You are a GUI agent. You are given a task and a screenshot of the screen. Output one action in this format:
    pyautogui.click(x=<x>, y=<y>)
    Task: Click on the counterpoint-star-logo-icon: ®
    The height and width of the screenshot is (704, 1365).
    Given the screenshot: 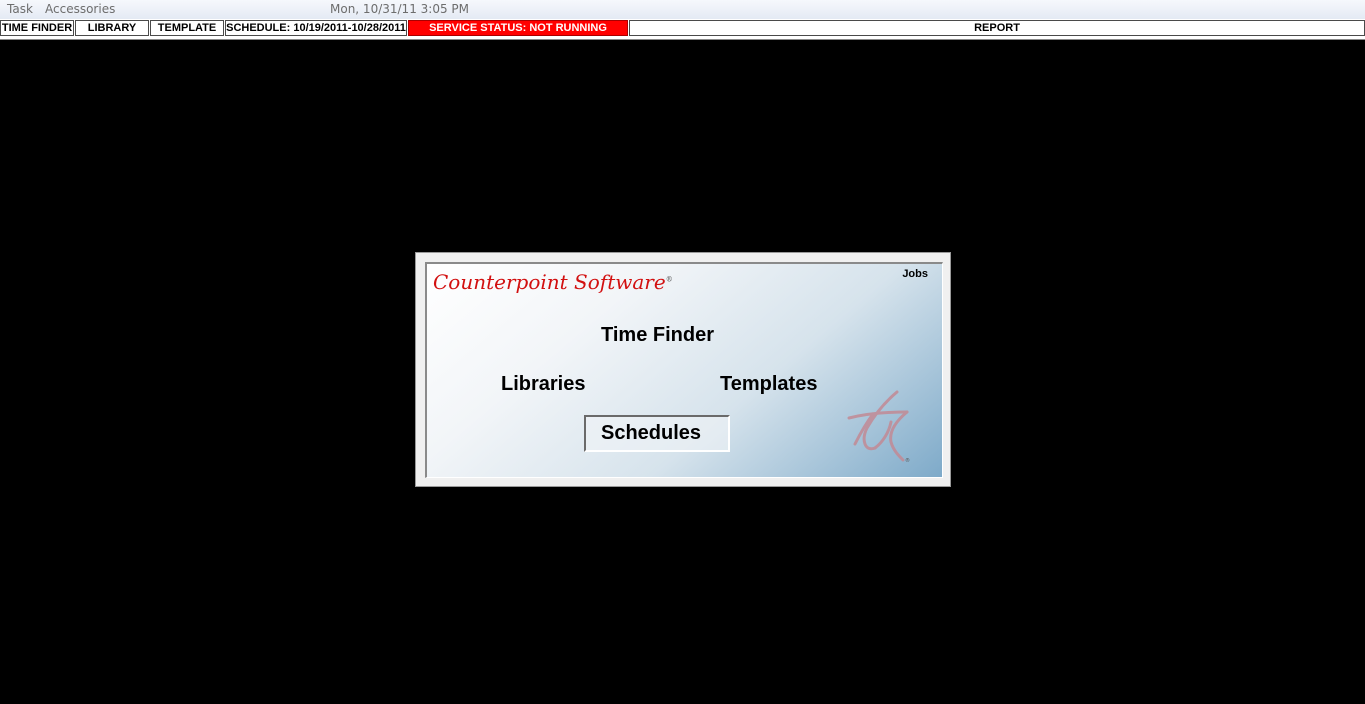 What is the action you would take?
    pyautogui.click(x=878, y=427)
    